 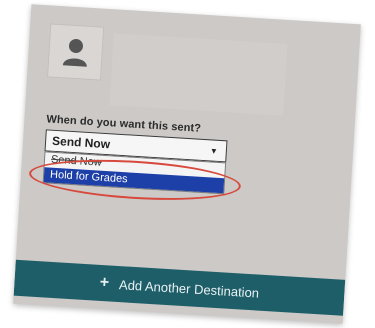 I want to click on recipient-info-placeholder, so click(x=198, y=74).